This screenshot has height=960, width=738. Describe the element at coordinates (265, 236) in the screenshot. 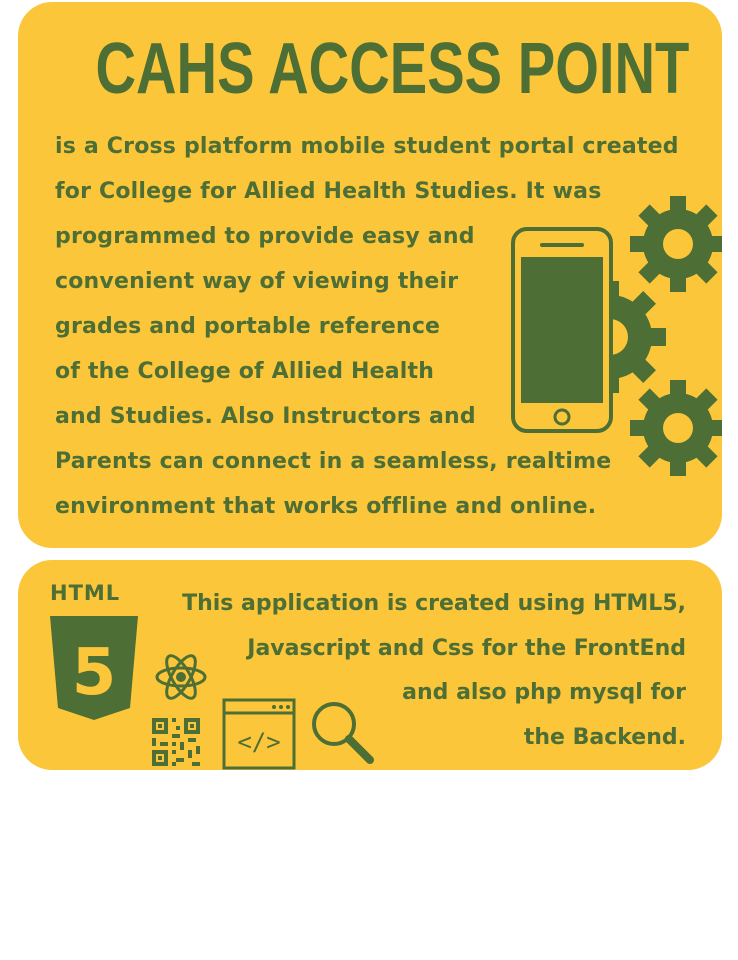

I see `description-line: programmed to provide easy and` at that location.